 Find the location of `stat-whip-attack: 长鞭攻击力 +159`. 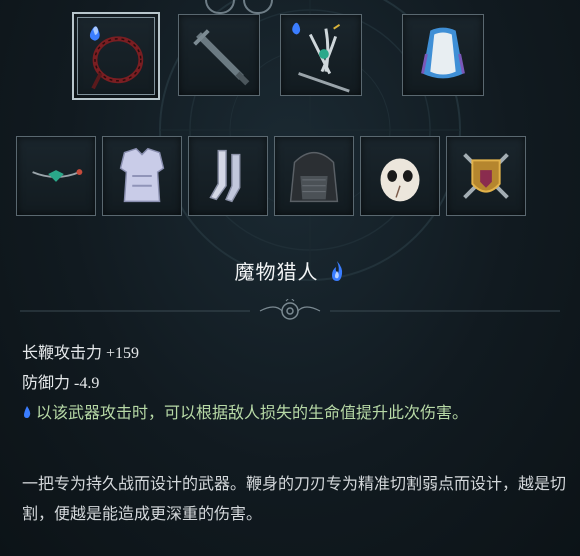

stat-whip-attack: 长鞭攻击力 +159 is located at coordinates (81, 353).